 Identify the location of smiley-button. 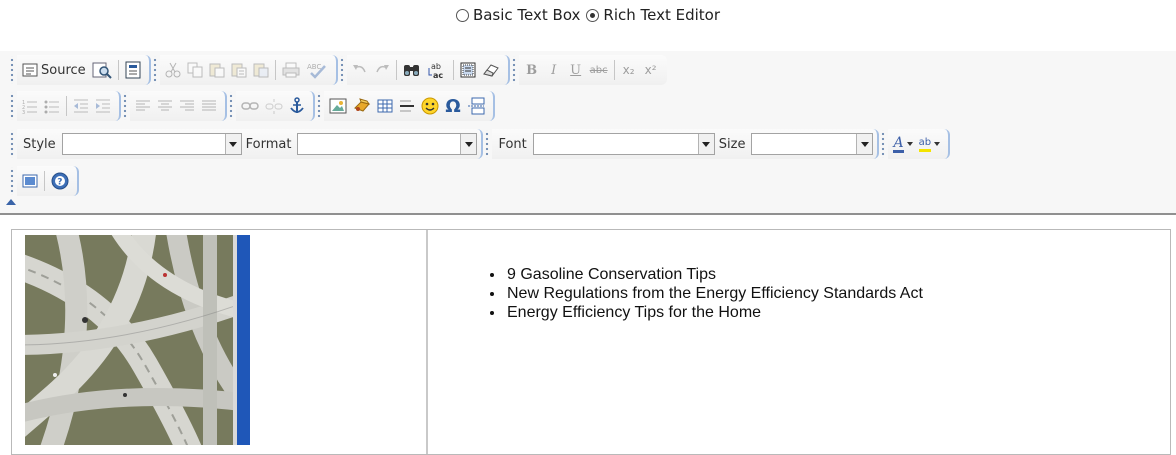
(430, 106).